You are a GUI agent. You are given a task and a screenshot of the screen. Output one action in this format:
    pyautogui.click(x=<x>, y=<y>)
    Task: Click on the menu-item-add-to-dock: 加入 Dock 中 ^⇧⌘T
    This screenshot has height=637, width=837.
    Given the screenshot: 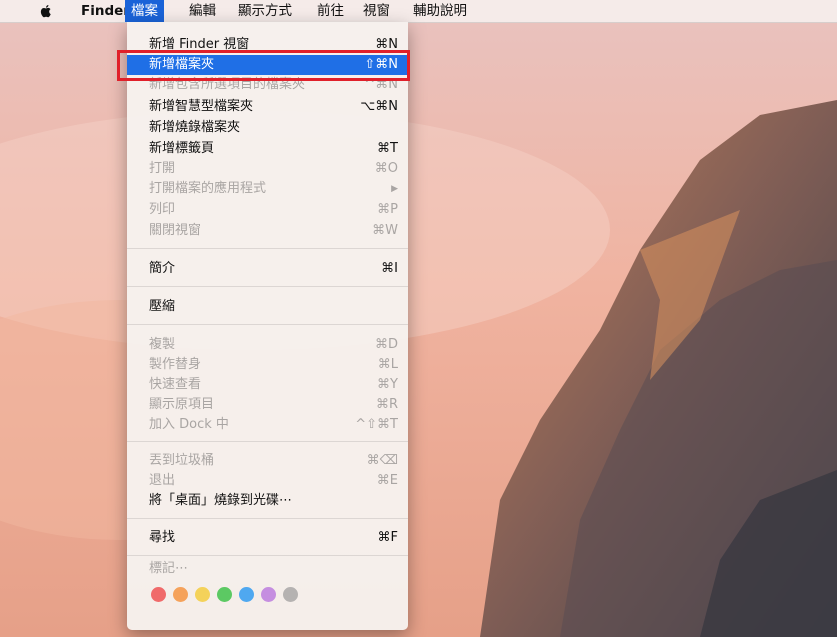 What is the action you would take?
    pyautogui.click(x=267, y=425)
    